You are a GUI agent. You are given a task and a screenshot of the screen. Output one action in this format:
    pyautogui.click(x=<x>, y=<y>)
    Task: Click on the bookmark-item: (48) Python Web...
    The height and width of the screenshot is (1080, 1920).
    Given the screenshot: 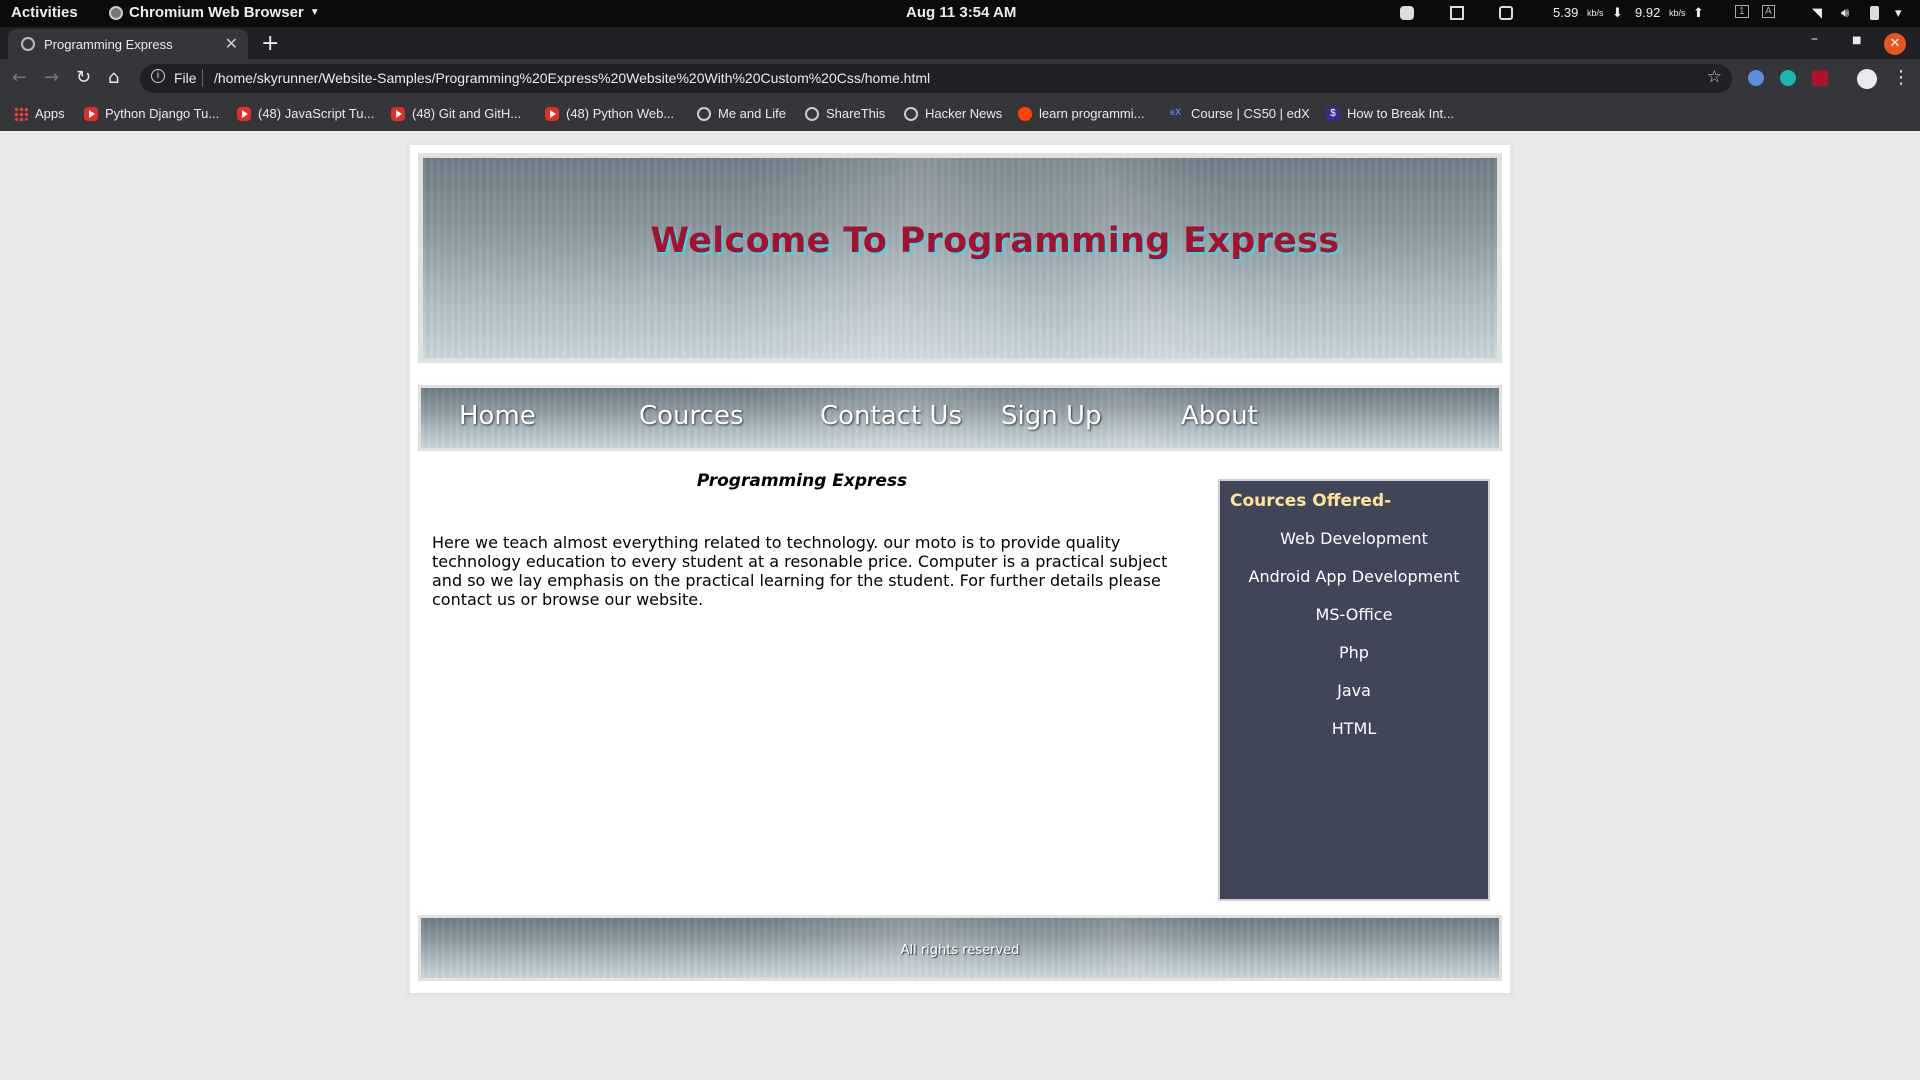 What is the action you would take?
    pyautogui.click(x=609, y=113)
    